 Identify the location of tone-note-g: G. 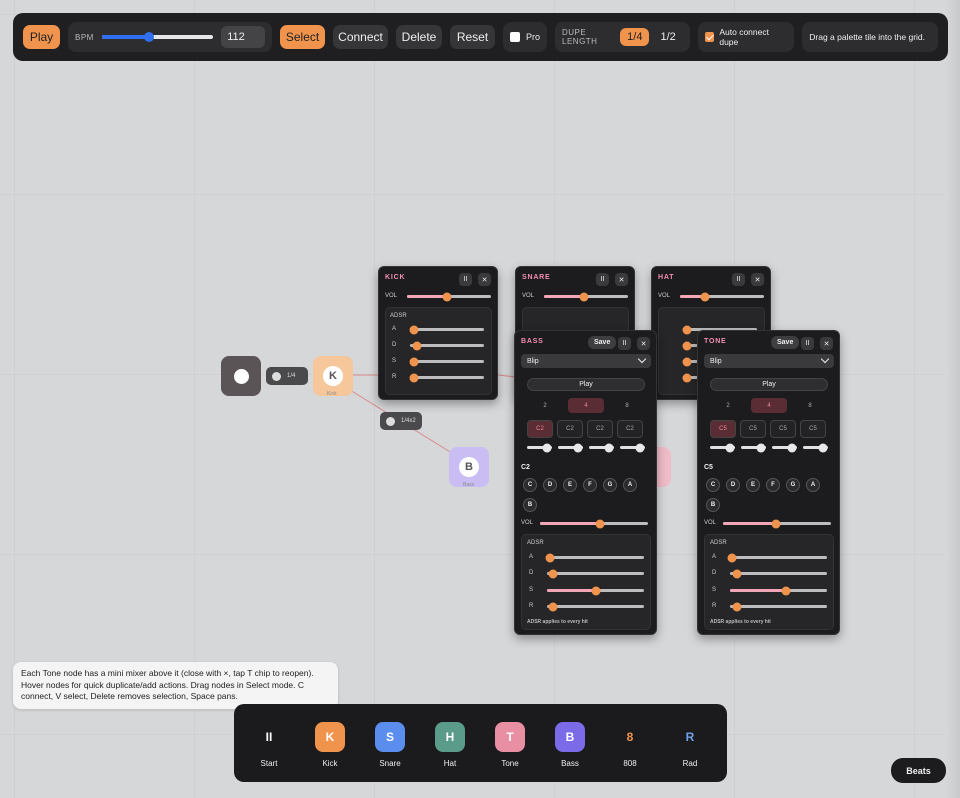
(793, 485).